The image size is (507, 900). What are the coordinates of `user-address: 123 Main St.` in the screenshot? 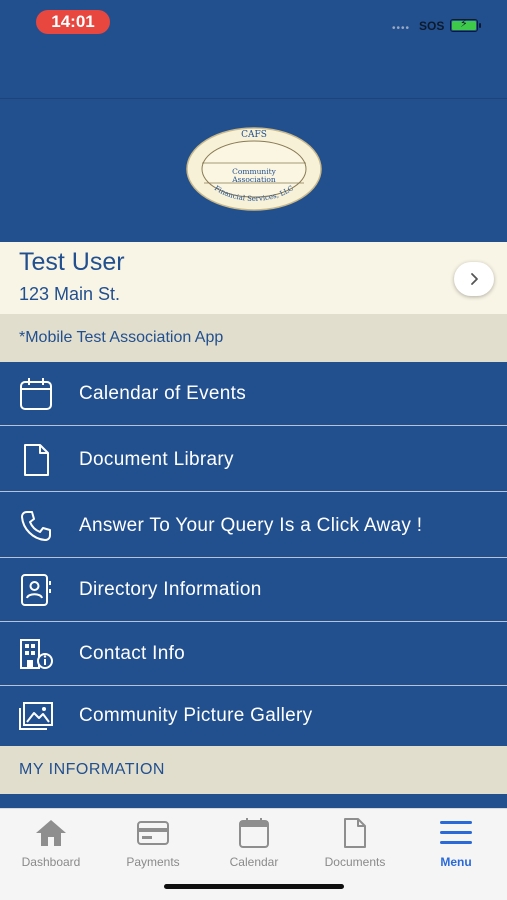 It's located at (70, 294).